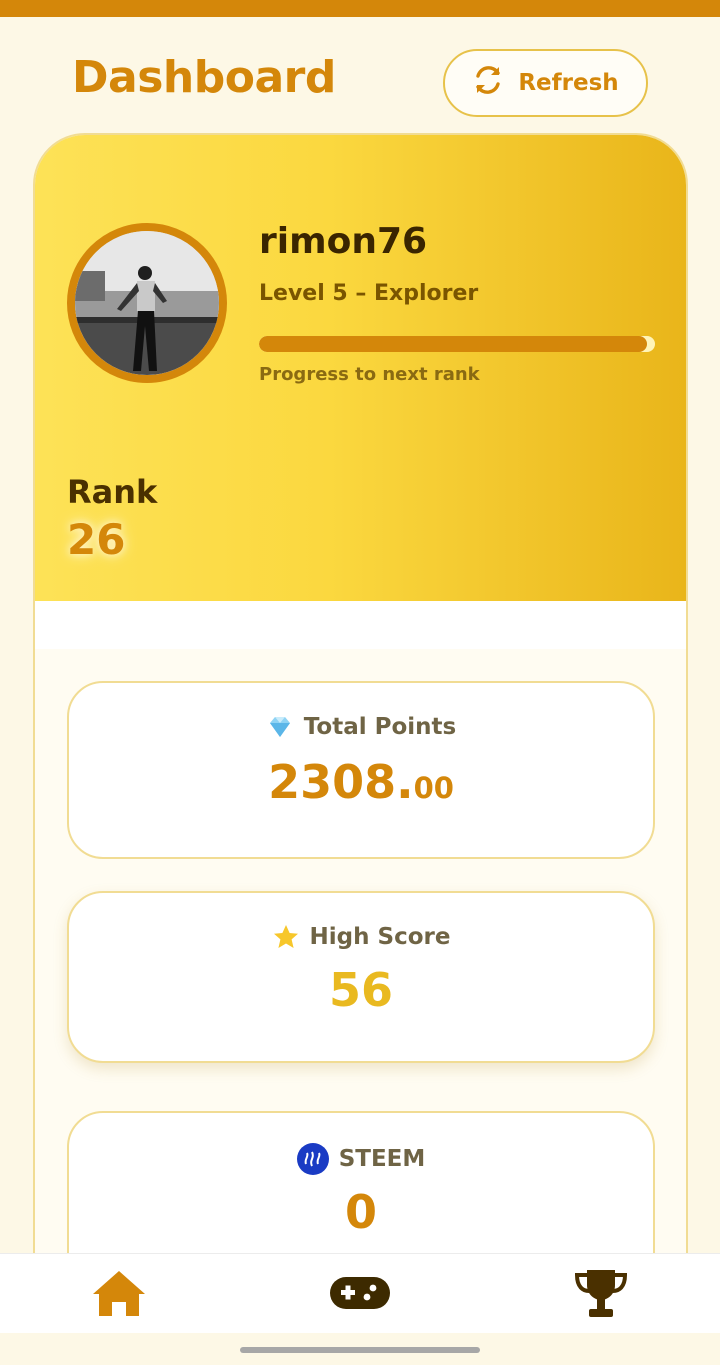  What do you see at coordinates (360, 990) in the screenshot?
I see `high-score-value: 56` at bounding box center [360, 990].